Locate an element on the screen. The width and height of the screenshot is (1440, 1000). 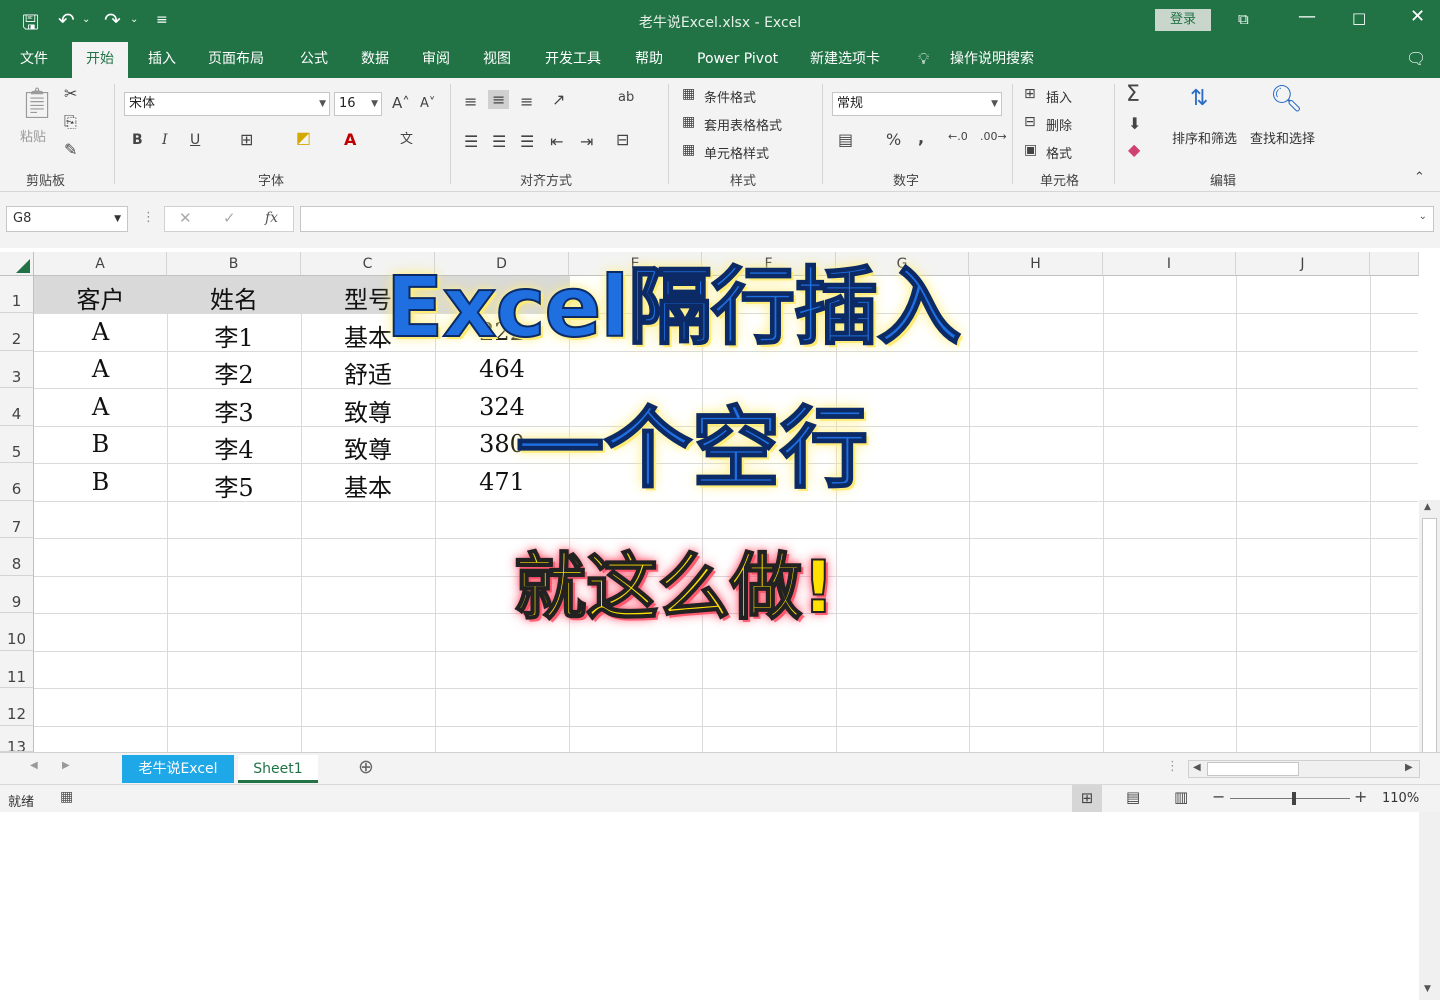
collapse-ribbon-icon: ⌃ is located at coordinates (1419, 177).